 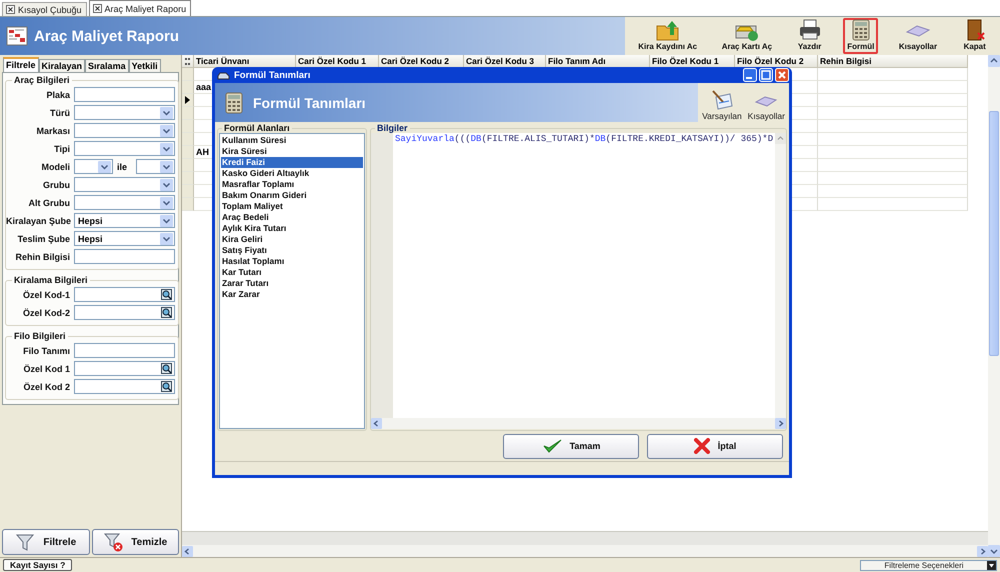 I want to click on list-item: Aylık Kira Tutarı, so click(x=292, y=228).